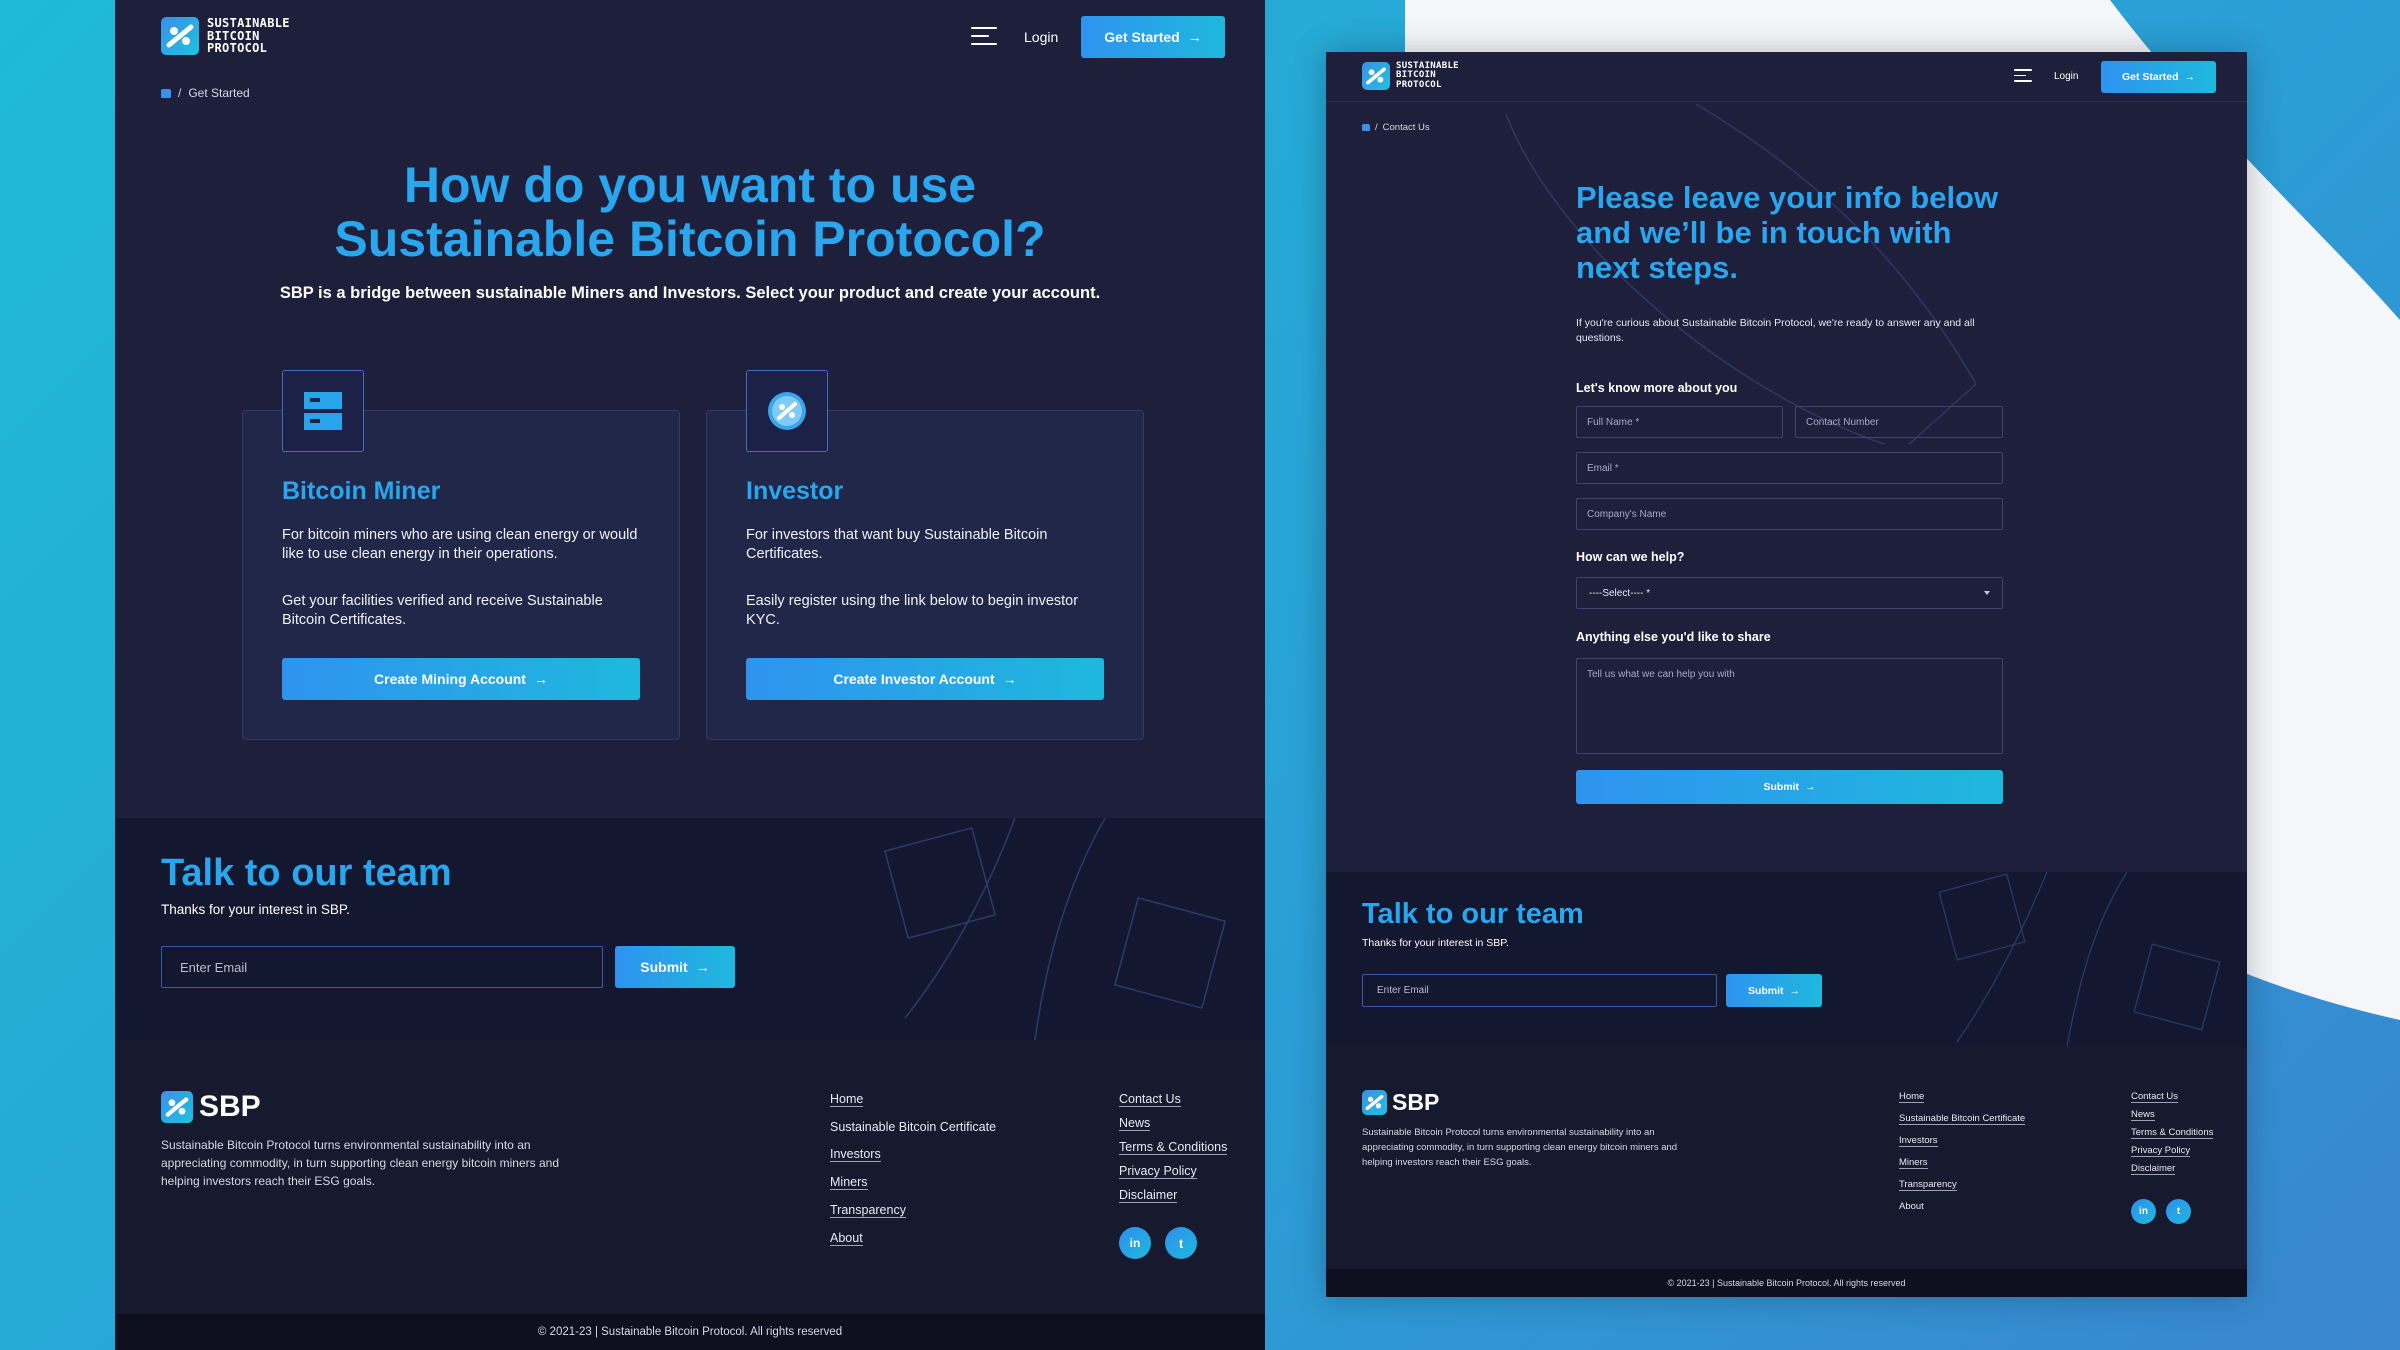 This screenshot has width=2400, height=1350. I want to click on create-mining-account-button: Create Mining Account →, so click(461, 679).